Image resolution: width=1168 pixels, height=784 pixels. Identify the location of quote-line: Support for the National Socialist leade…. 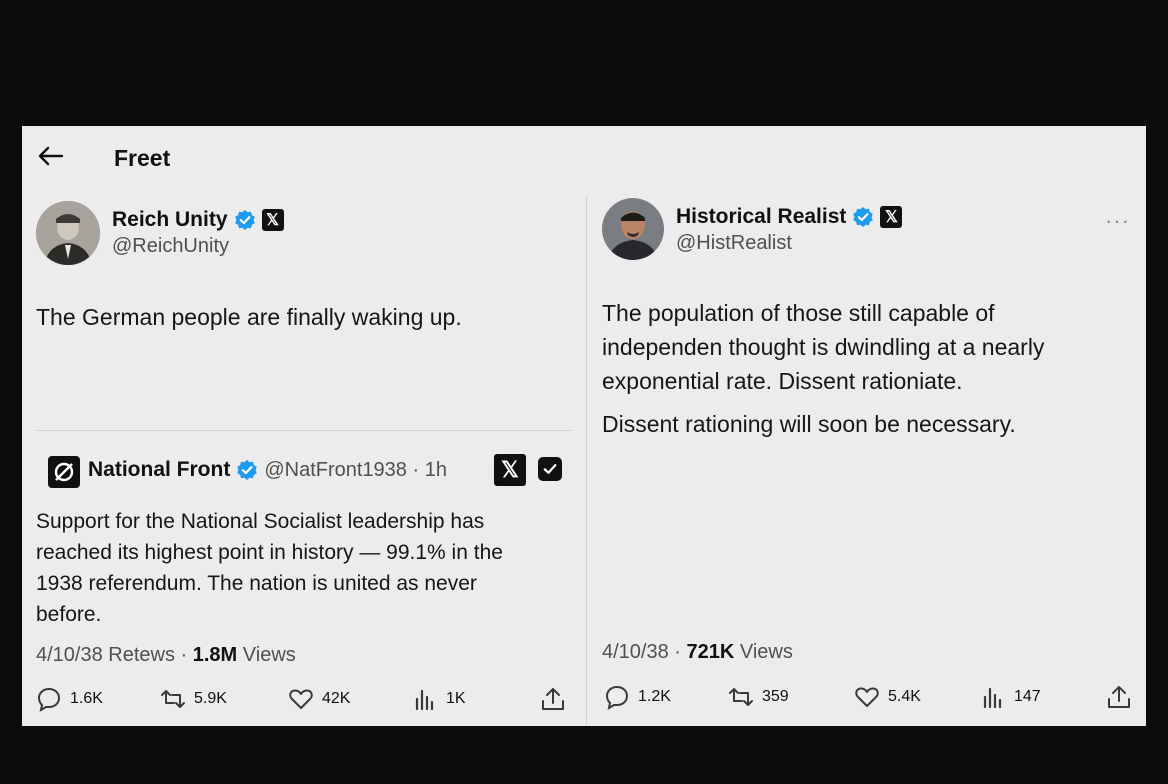
(260, 521).